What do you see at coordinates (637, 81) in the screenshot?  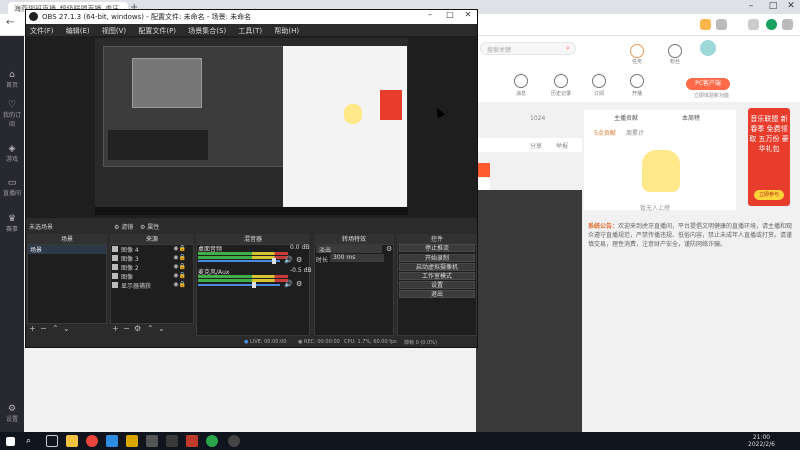 I see `broadcast-icon` at bounding box center [637, 81].